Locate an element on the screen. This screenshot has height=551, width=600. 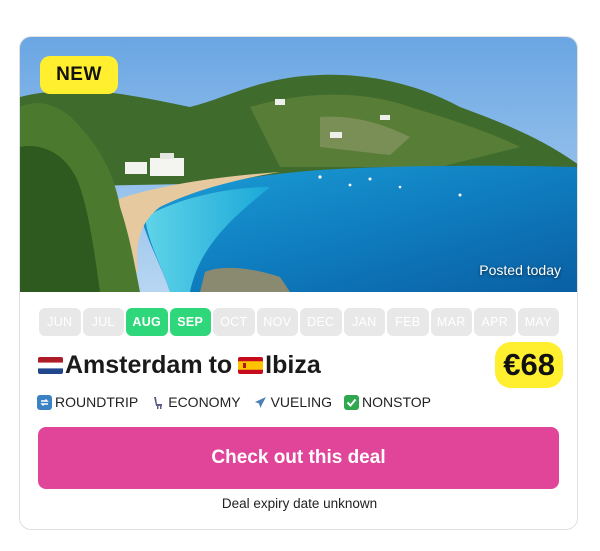
tag-label: ECONOMY is located at coordinates (204, 402).